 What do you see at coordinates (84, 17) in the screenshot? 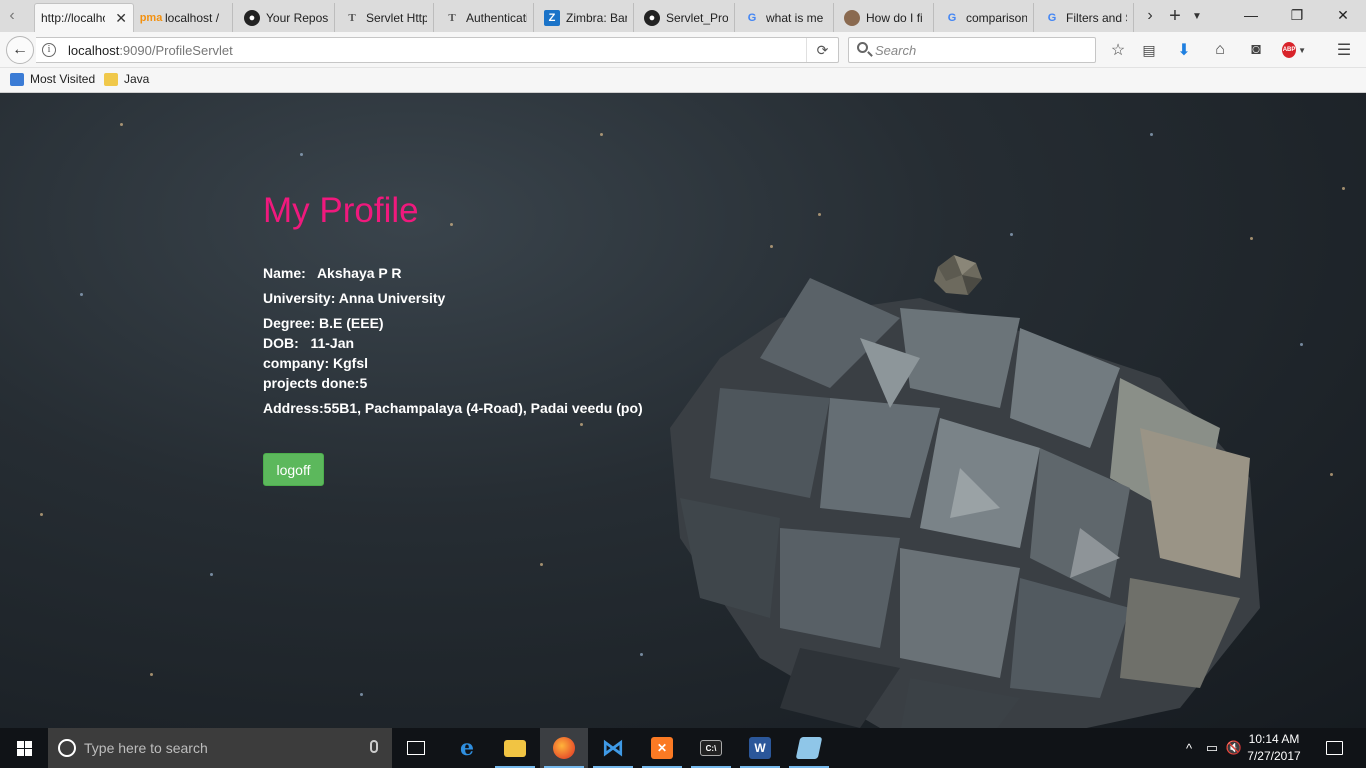
I see `tab-profile-servlet: http://localhost:9090/ ✕` at bounding box center [84, 17].